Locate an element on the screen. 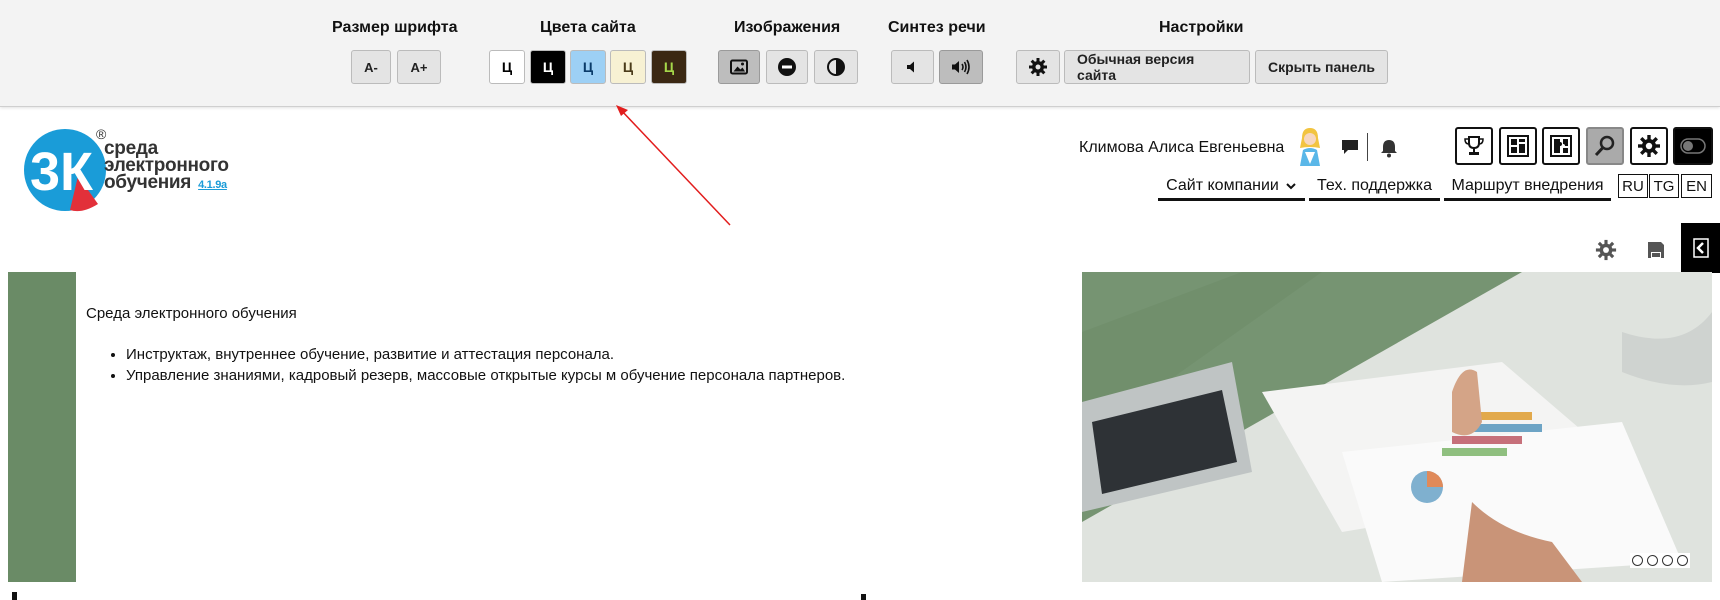 This screenshot has width=1720, height=600. logo-text-line: обучения is located at coordinates (148, 182).